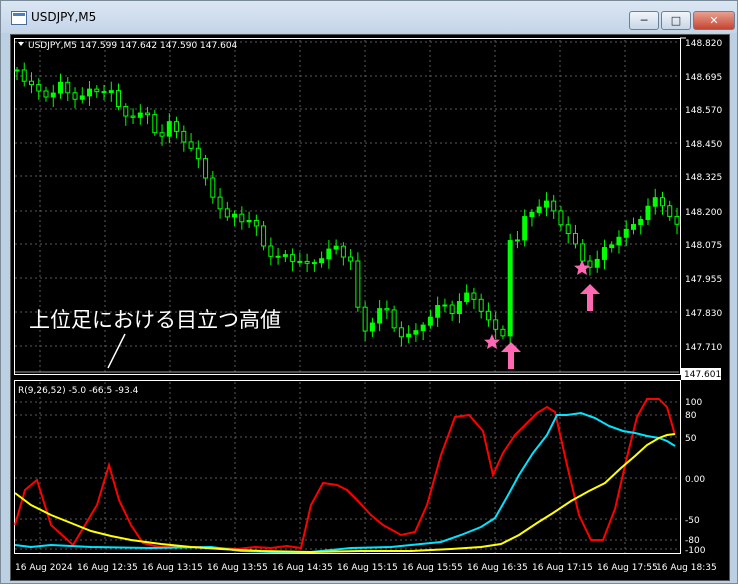 This screenshot has width=738, height=584. Describe the element at coordinates (78, 391) in the screenshot. I see `indicator-header: R(9,26,52) -5.0 -66.5 -93.4` at that location.